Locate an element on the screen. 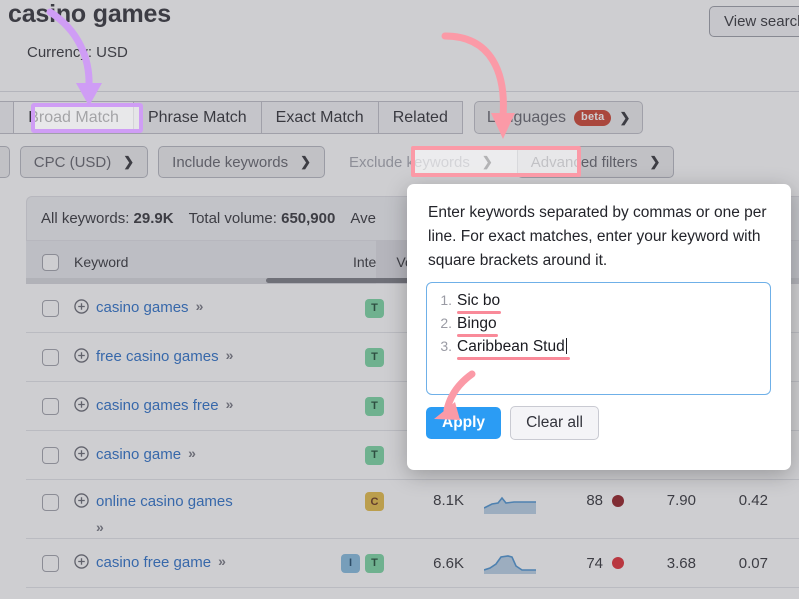 Image resolution: width=799 pixels, height=599 pixels. avg-label-partial: Ave is located at coordinates (363, 218).